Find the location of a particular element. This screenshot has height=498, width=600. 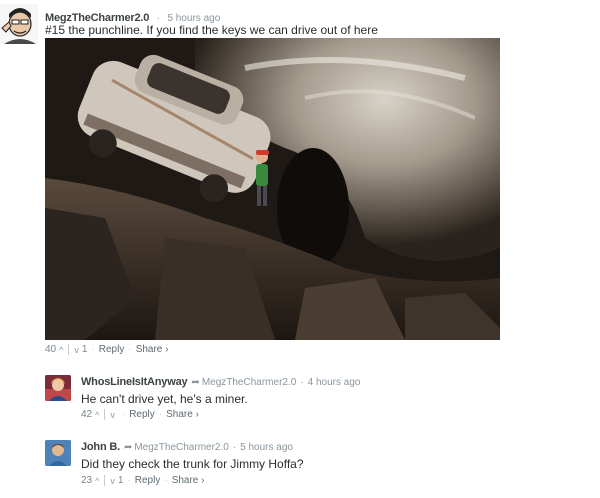

timestamp: 5 hours ago is located at coordinates (266, 447).